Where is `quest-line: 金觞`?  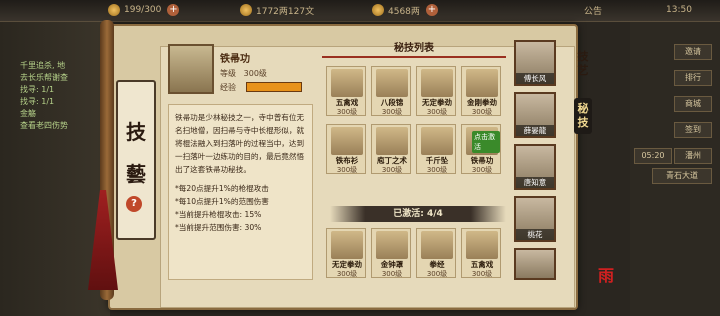
quest-line: 金觞 is located at coordinates (28, 113).